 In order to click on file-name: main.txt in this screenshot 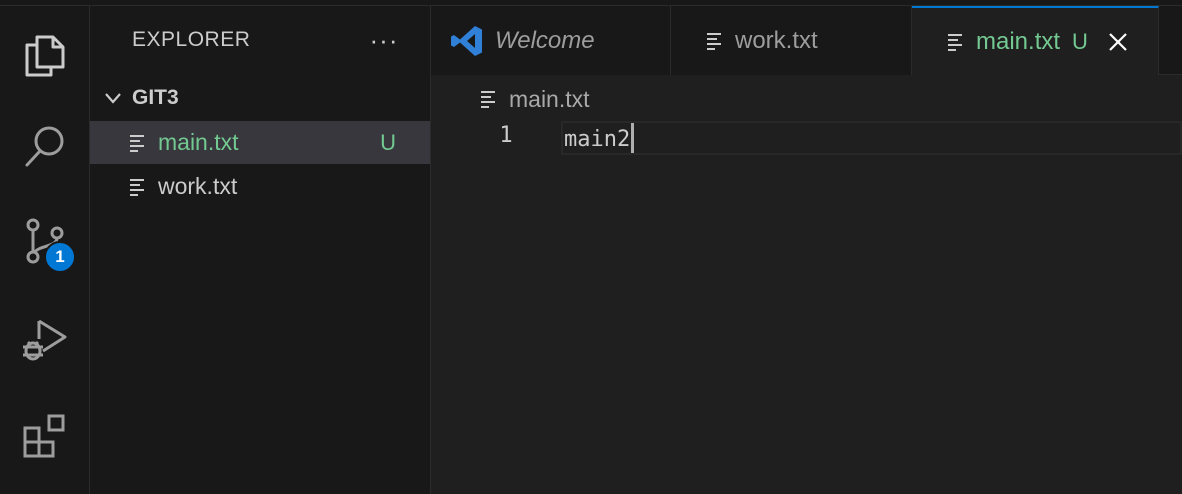, I will do `click(198, 142)`.